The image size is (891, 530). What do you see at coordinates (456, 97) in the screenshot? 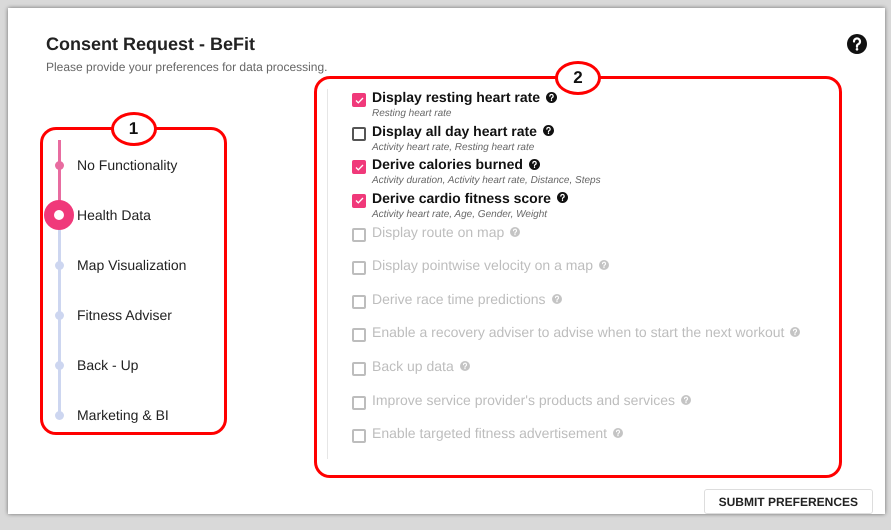
I see `option-label: Display resting heart rate` at bounding box center [456, 97].